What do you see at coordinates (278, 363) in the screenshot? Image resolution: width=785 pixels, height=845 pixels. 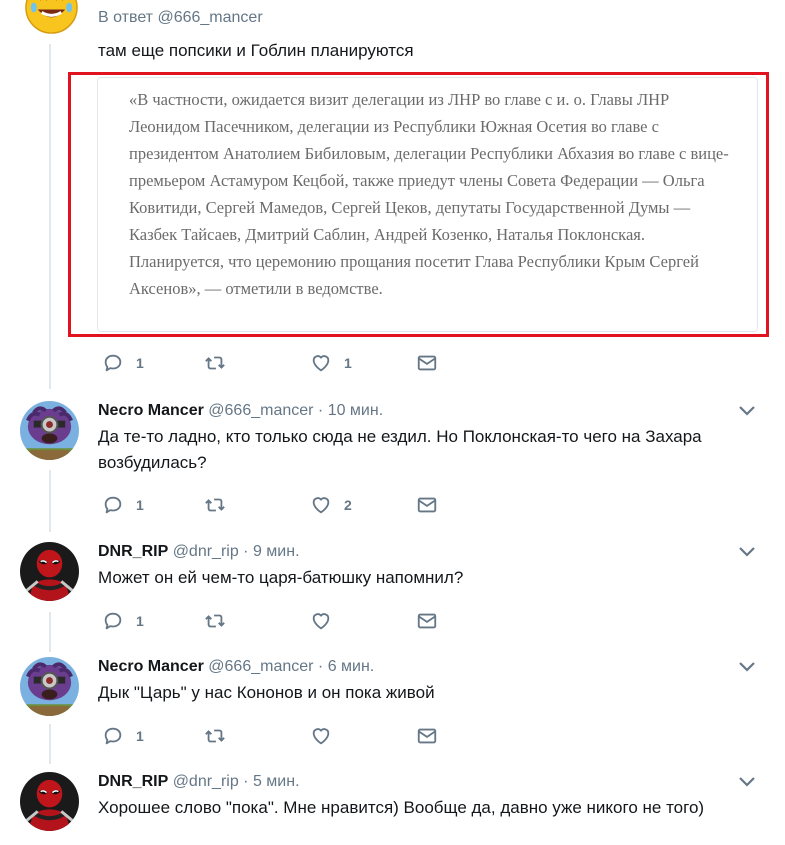 I see `tweet-actions: 1 1` at bounding box center [278, 363].